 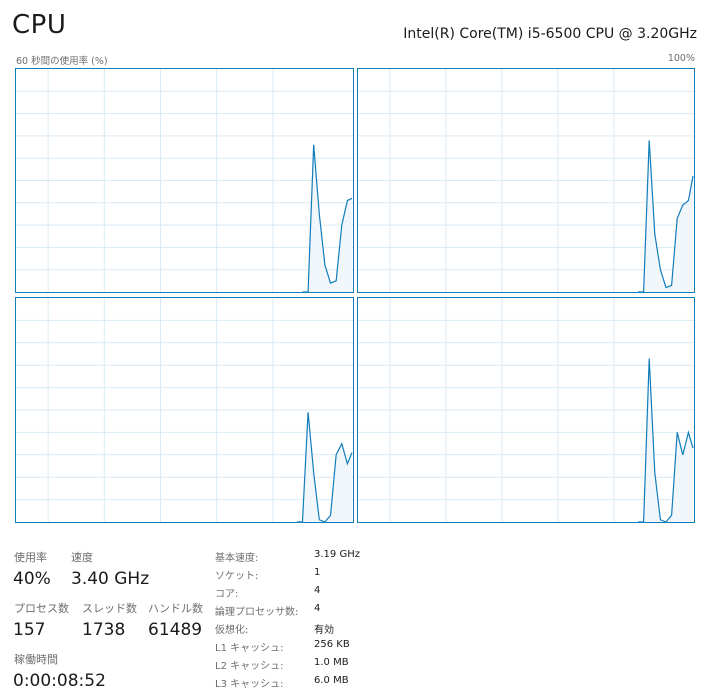 What do you see at coordinates (39, 25) in the screenshot?
I see `page-title: CPU` at bounding box center [39, 25].